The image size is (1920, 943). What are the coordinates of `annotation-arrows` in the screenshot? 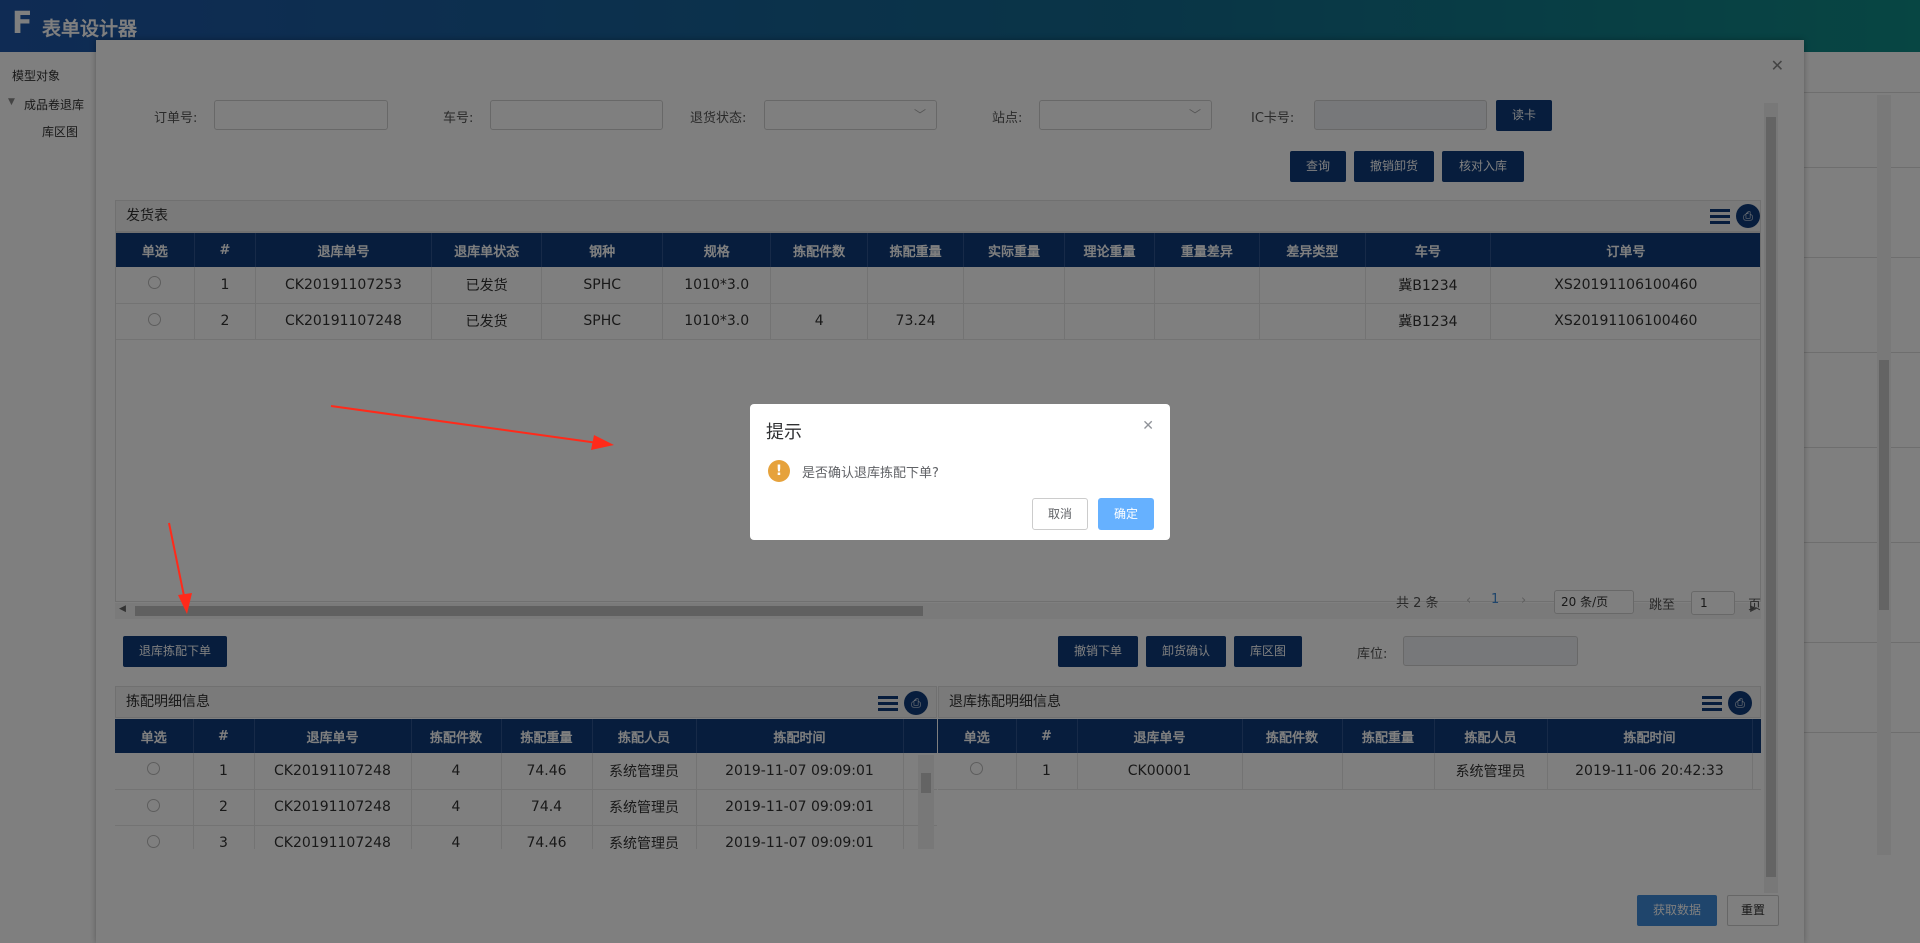 It's located at (391, 509).